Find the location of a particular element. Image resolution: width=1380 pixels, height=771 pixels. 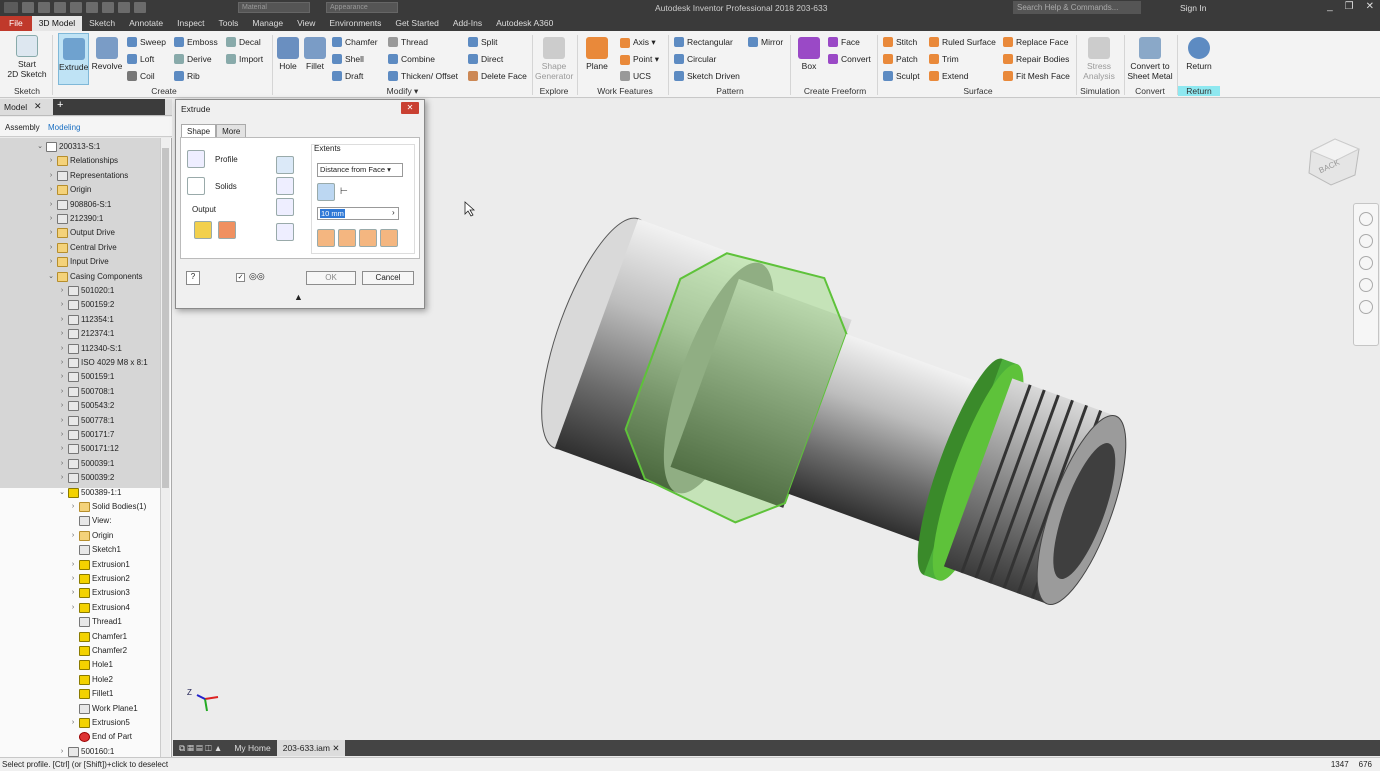

restore-icon: ❐ is located at coordinates (1349, 6).